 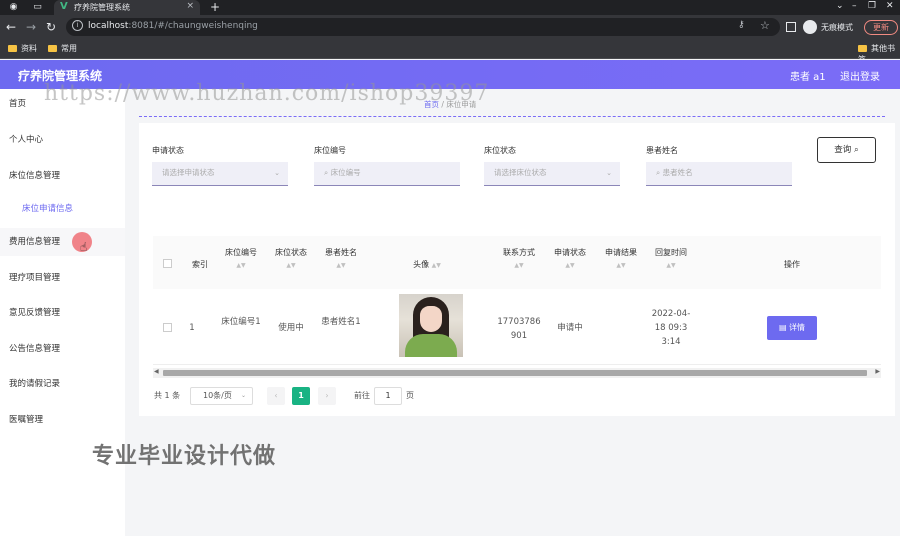 I want to click on hand-cursor-icon: ☝, so click(x=84, y=247).